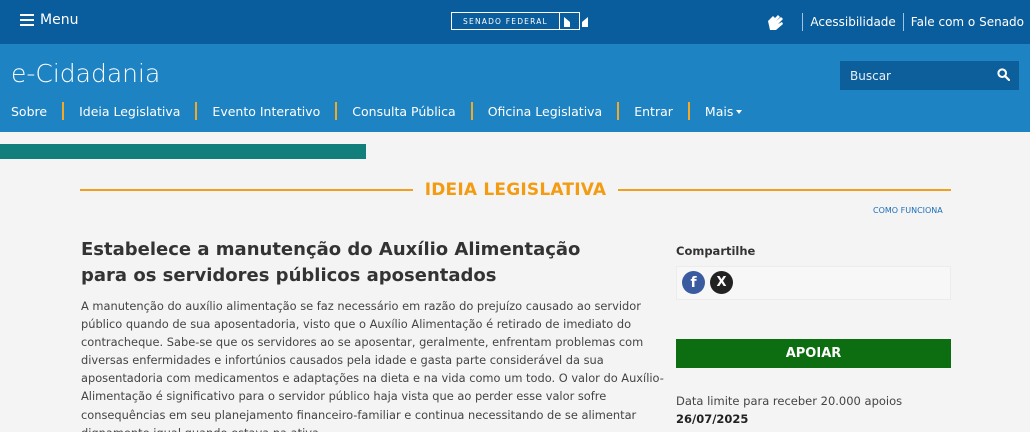 The height and width of the screenshot is (432, 1030). I want to click on facebook-share-icon: f, so click(693, 282).